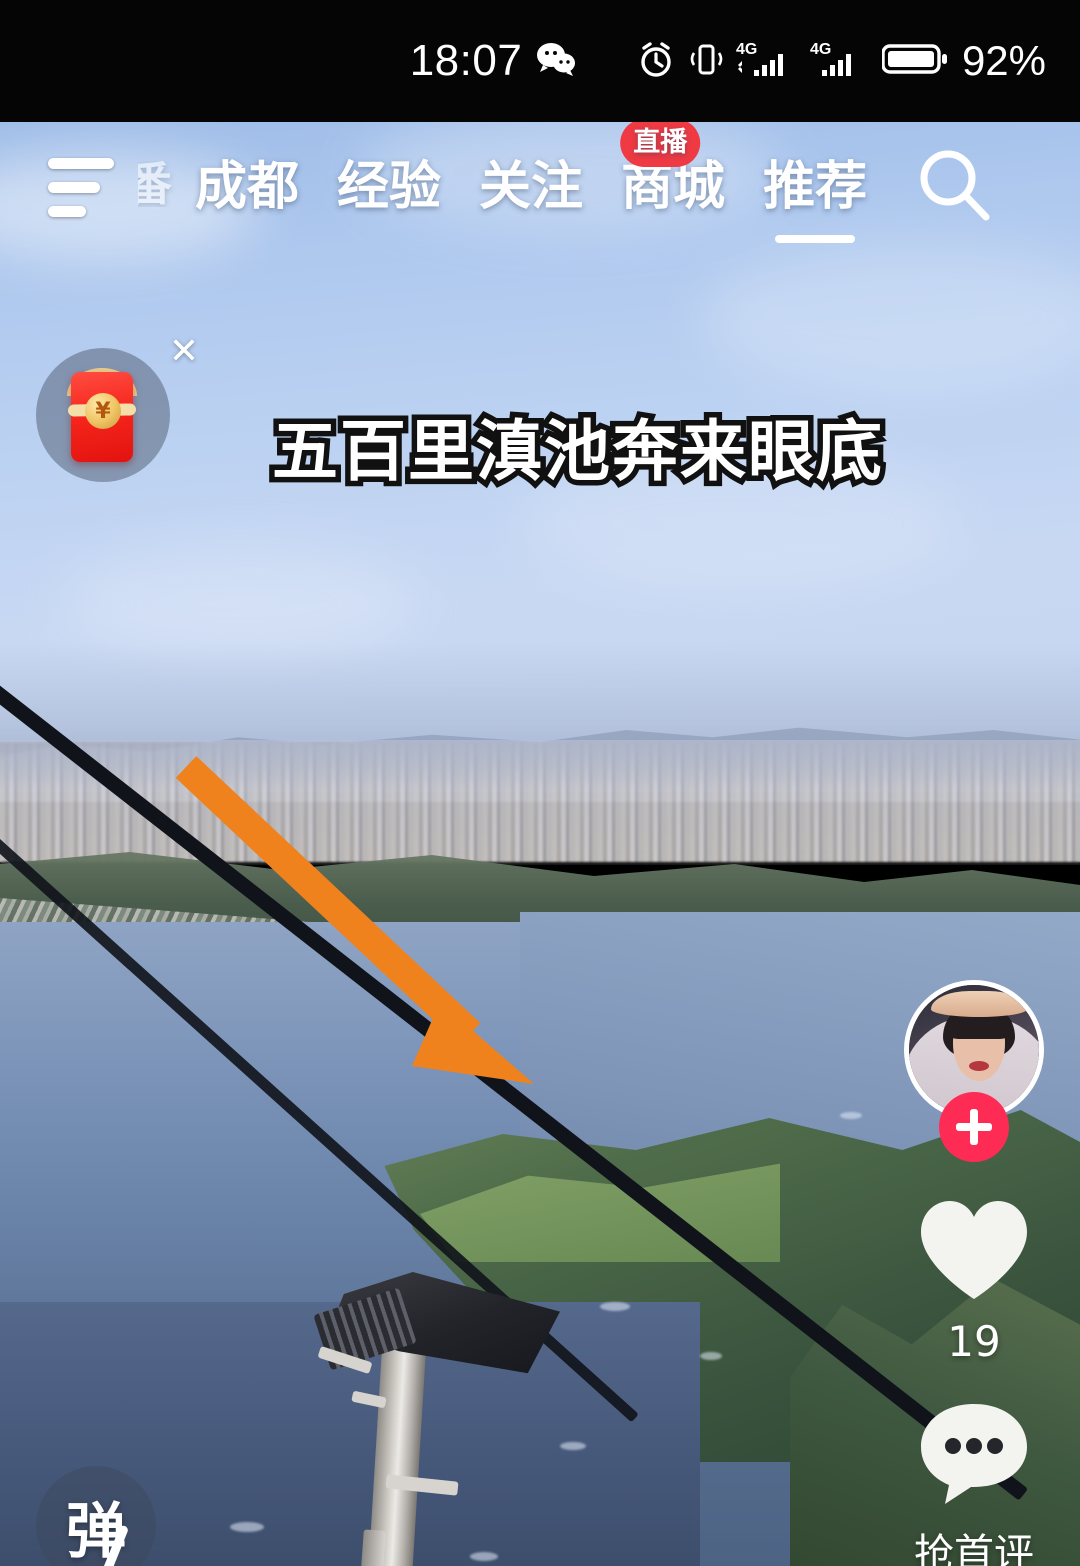  Describe the element at coordinates (914, 61) in the screenshot. I see `battery-icon` at that location.